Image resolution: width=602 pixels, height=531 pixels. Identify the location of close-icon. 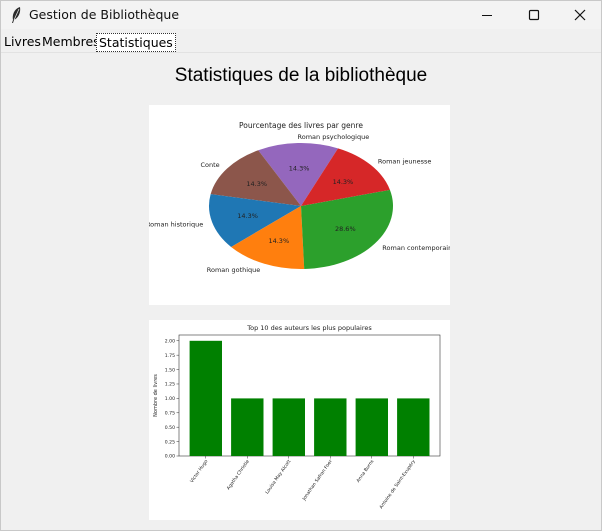
(580, 15).